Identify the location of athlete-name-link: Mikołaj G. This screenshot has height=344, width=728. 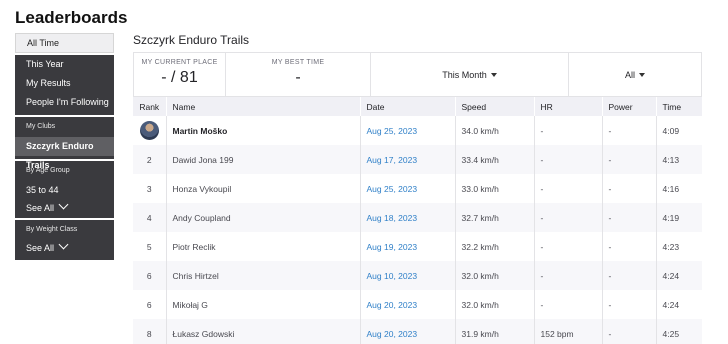
(263, 304).